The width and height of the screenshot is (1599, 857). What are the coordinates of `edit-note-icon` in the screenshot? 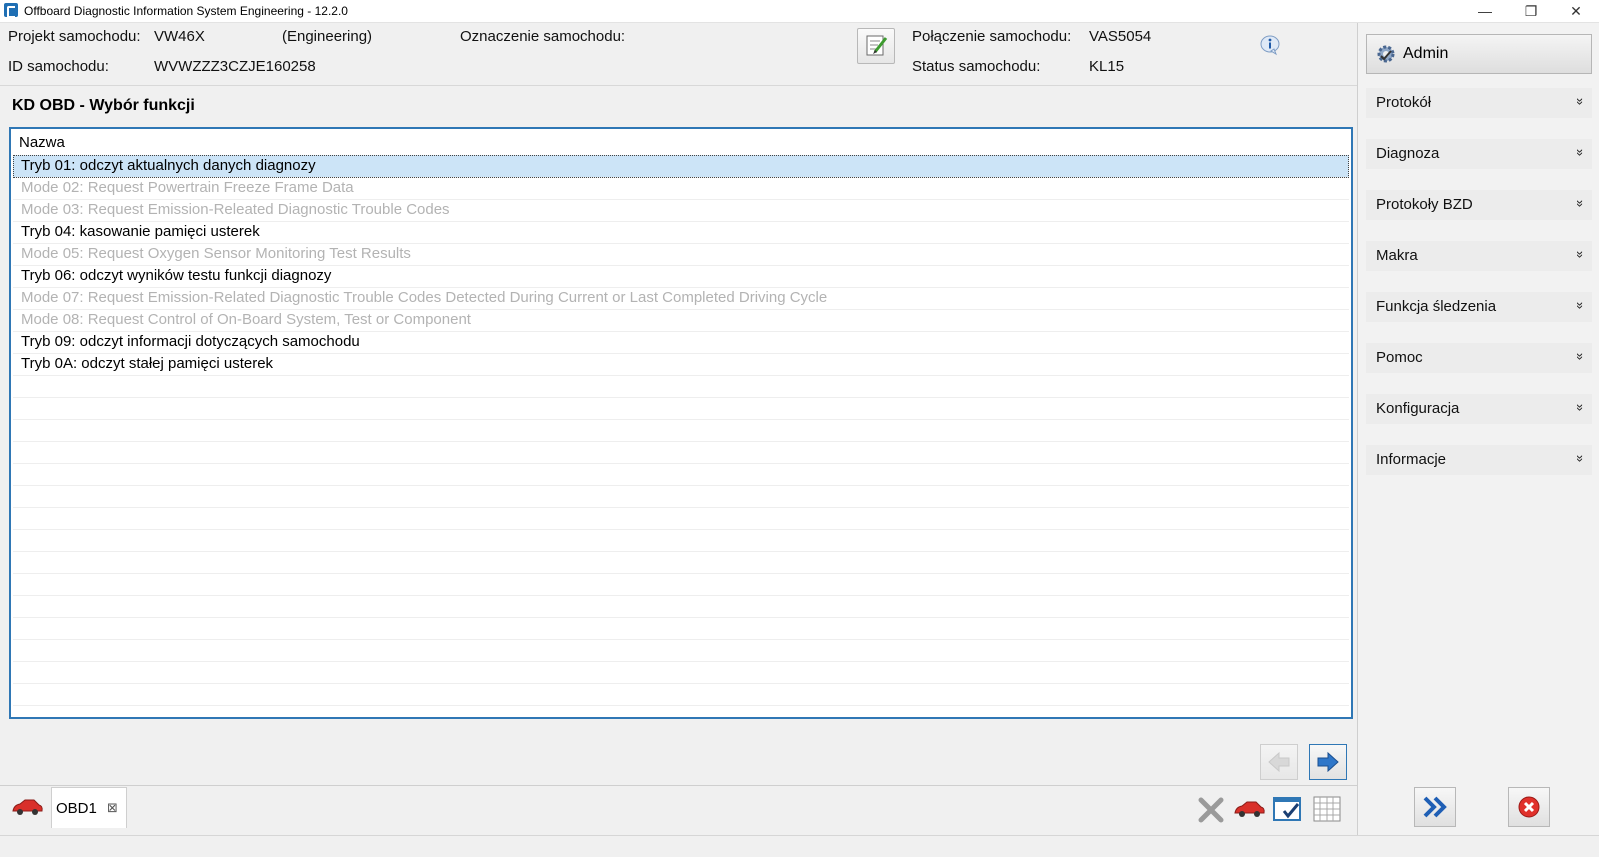 It's located at (877, 45).